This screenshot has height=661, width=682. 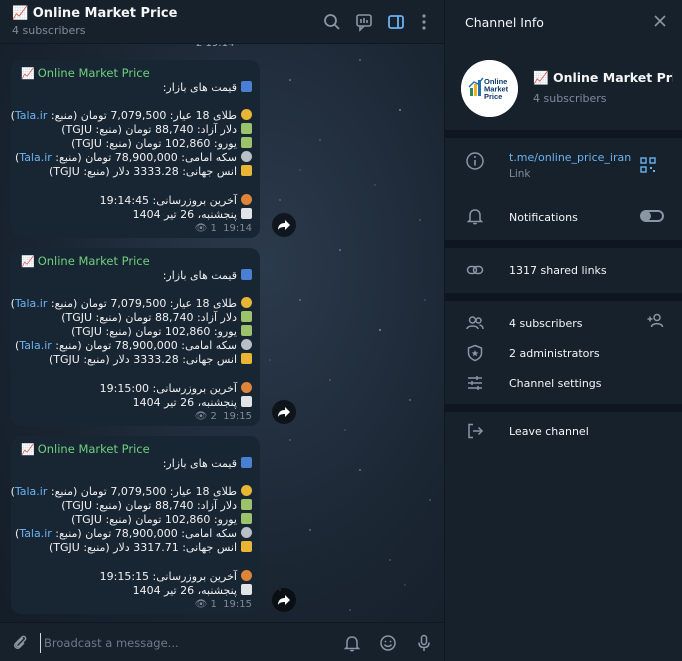 I want to click on link-icon, so click(x=475, y=270).